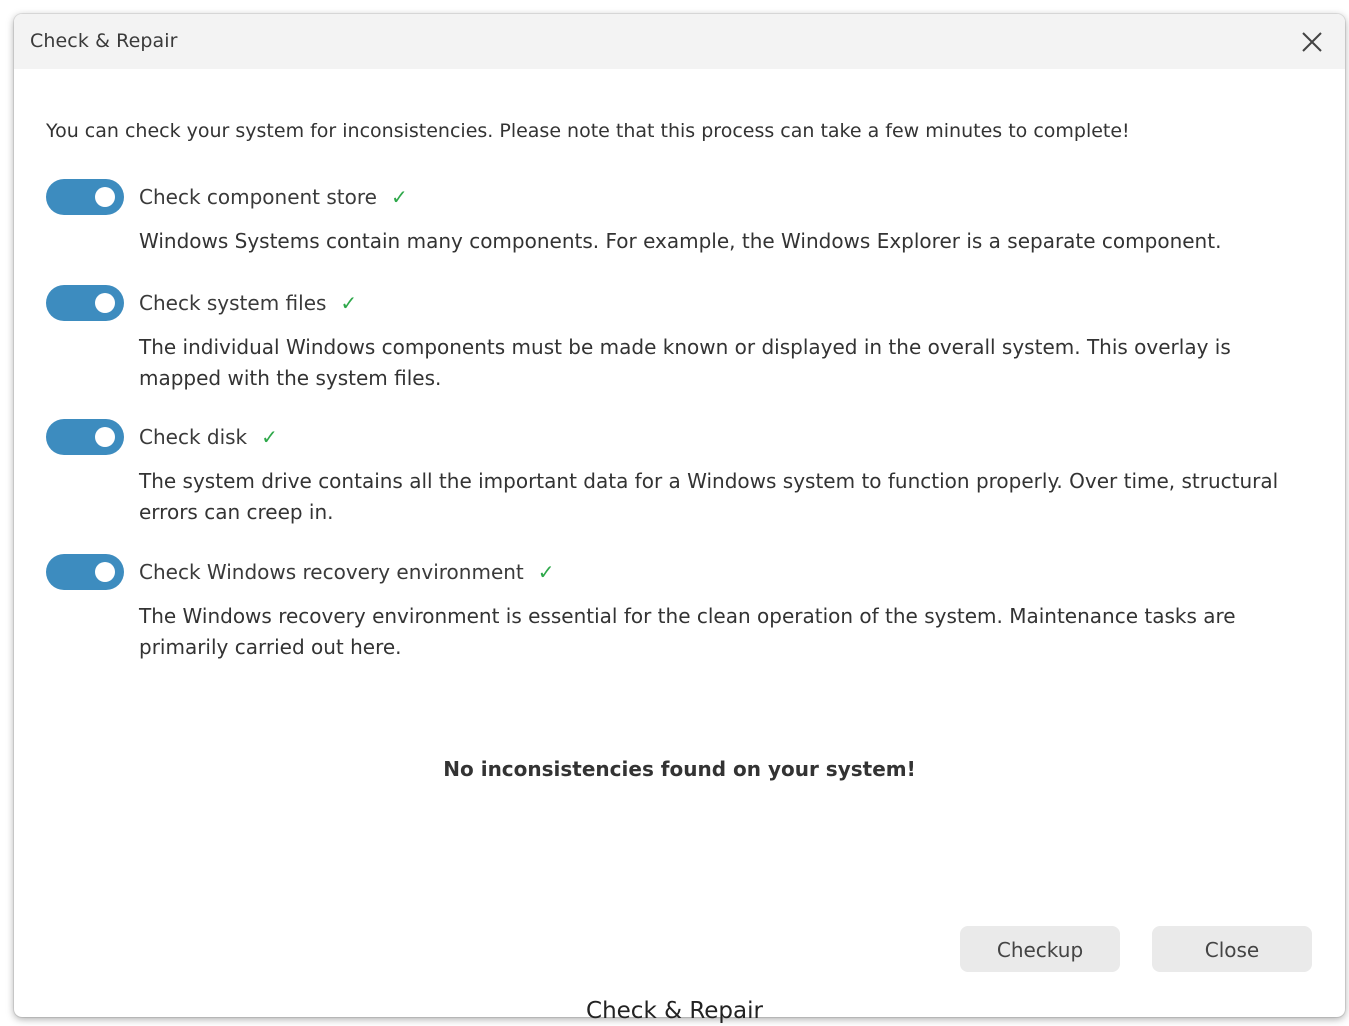 This screenshot has width=1349, height=1026. What do you see at coordinates (85, 197) in the screenshot?
I see `toggle-component-store` at bounding box center [85, 197].